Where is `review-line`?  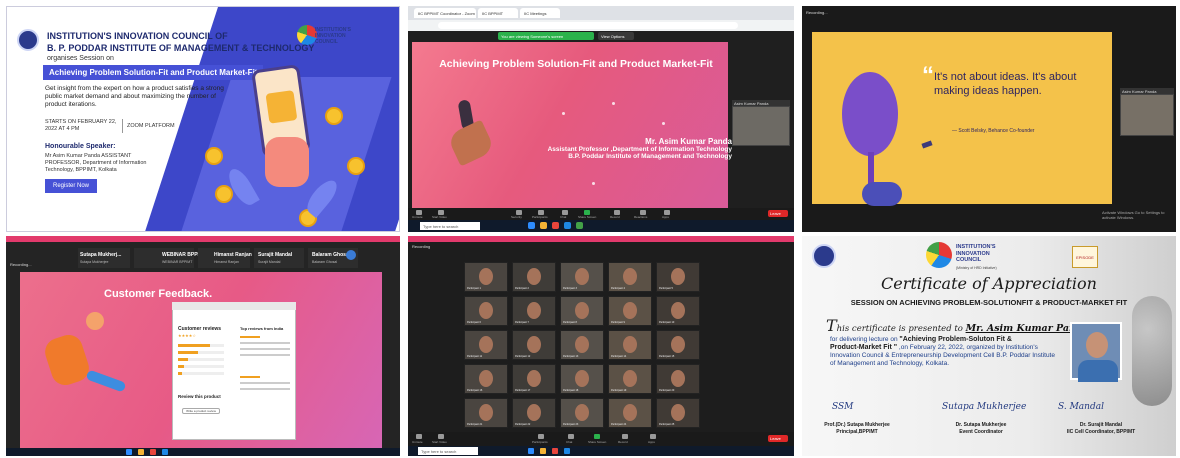 review-line is located at coordinates (265, 349).